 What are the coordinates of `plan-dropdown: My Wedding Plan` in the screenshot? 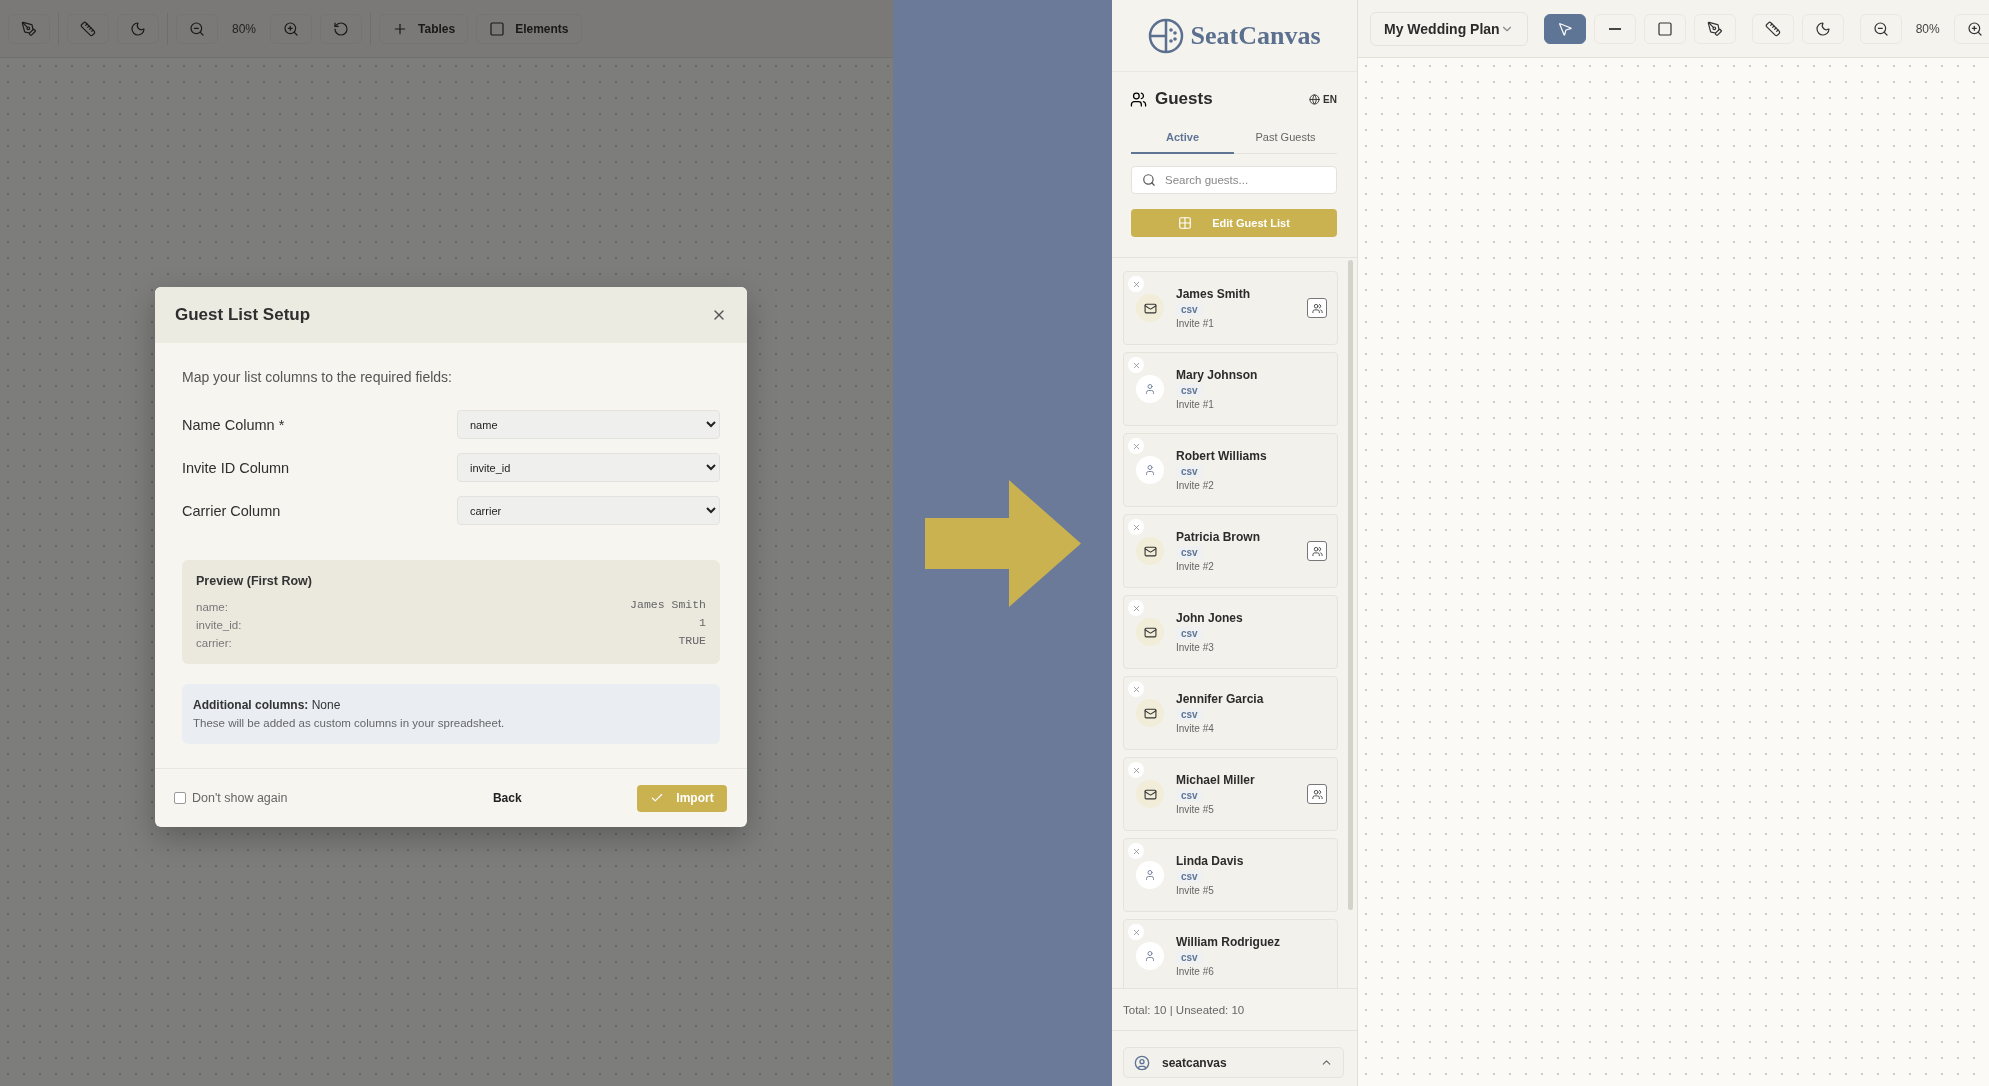 It's located at (1449, 28).